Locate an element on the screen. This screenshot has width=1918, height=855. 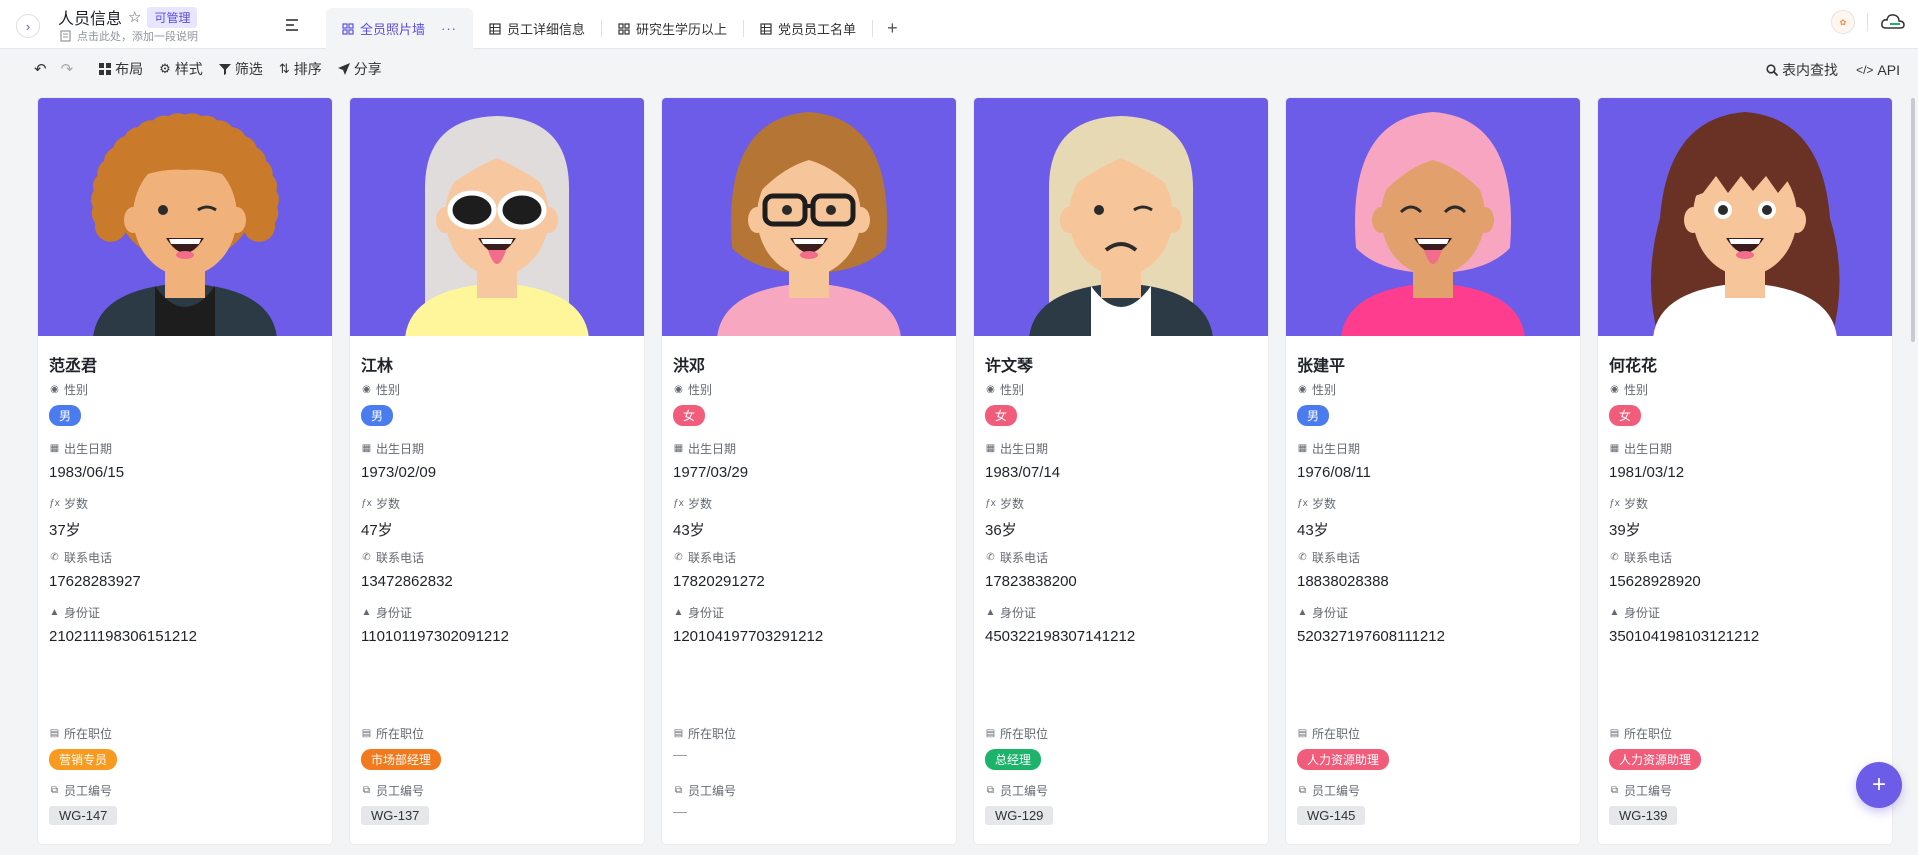
field-value-wrap: 210211198306151212 is located at coordinates (123, 636).